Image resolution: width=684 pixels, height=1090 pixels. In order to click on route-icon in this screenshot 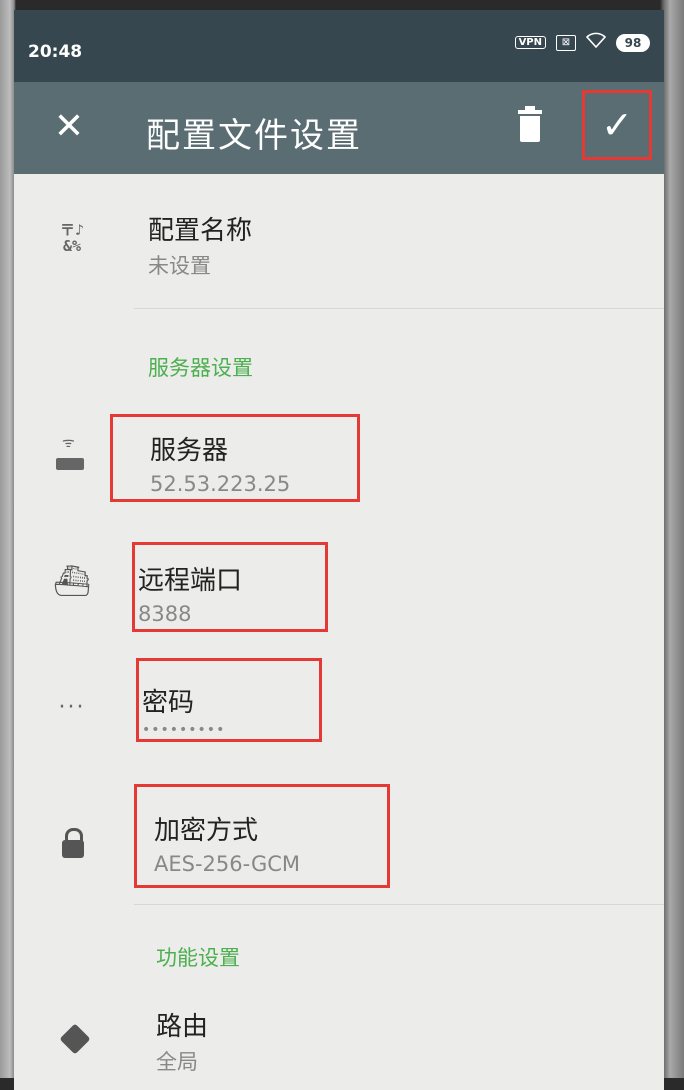, I will do `click(76, 1040)`.